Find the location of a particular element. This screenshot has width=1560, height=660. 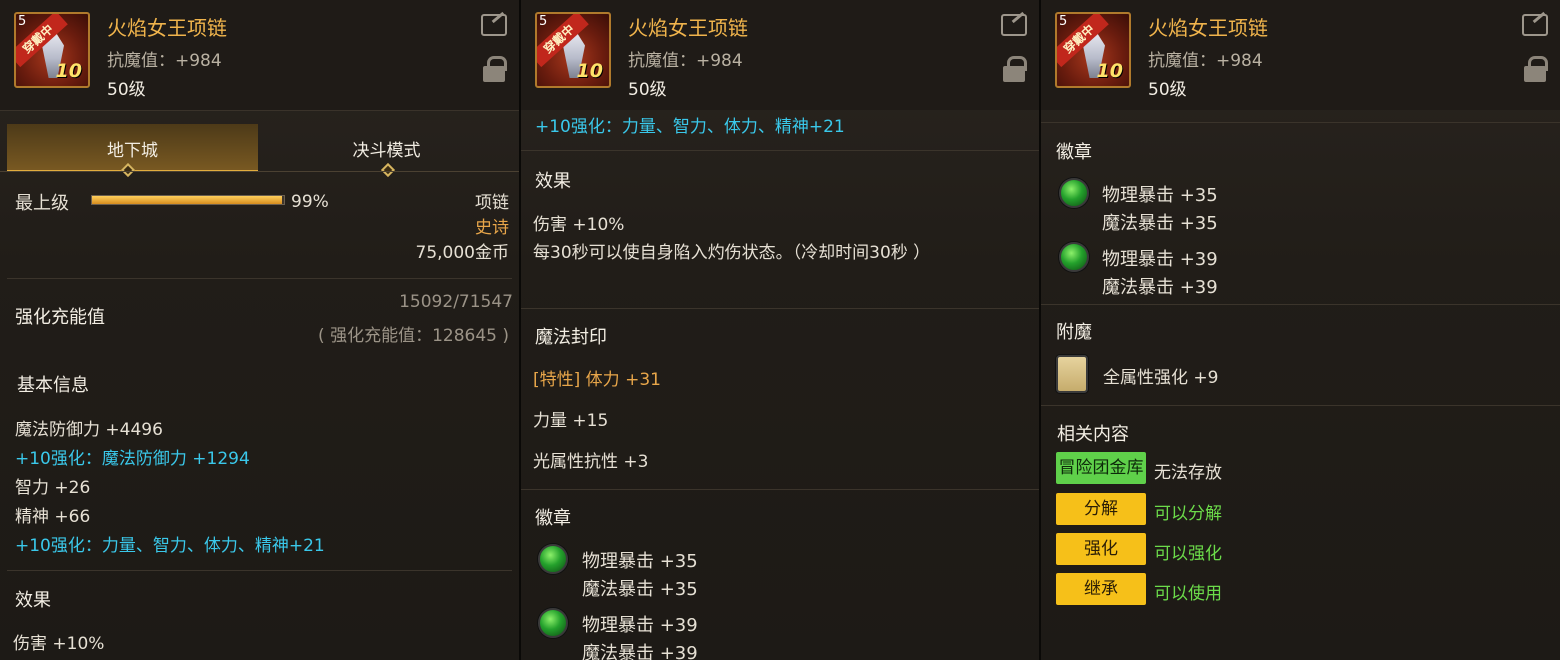

basic-line-1: +10强化：魔法防御力 +1294 is located at coordinates (132, 459).